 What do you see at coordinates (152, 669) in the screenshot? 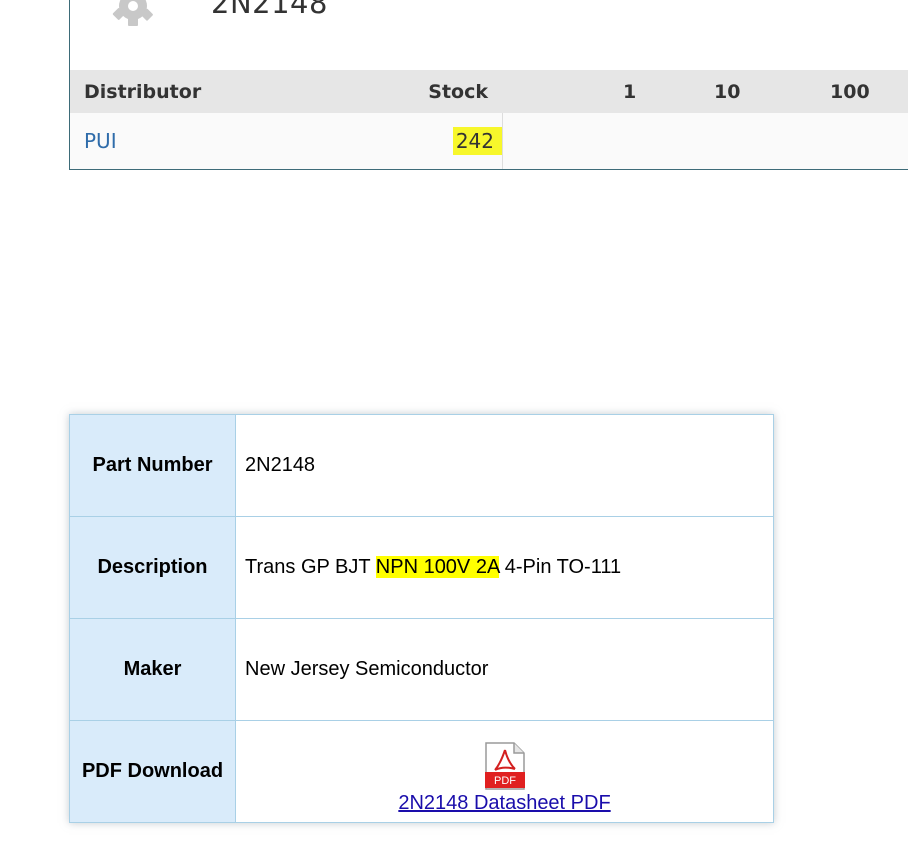
I see `maker-label: Maker` at bounding box center [152, 669].